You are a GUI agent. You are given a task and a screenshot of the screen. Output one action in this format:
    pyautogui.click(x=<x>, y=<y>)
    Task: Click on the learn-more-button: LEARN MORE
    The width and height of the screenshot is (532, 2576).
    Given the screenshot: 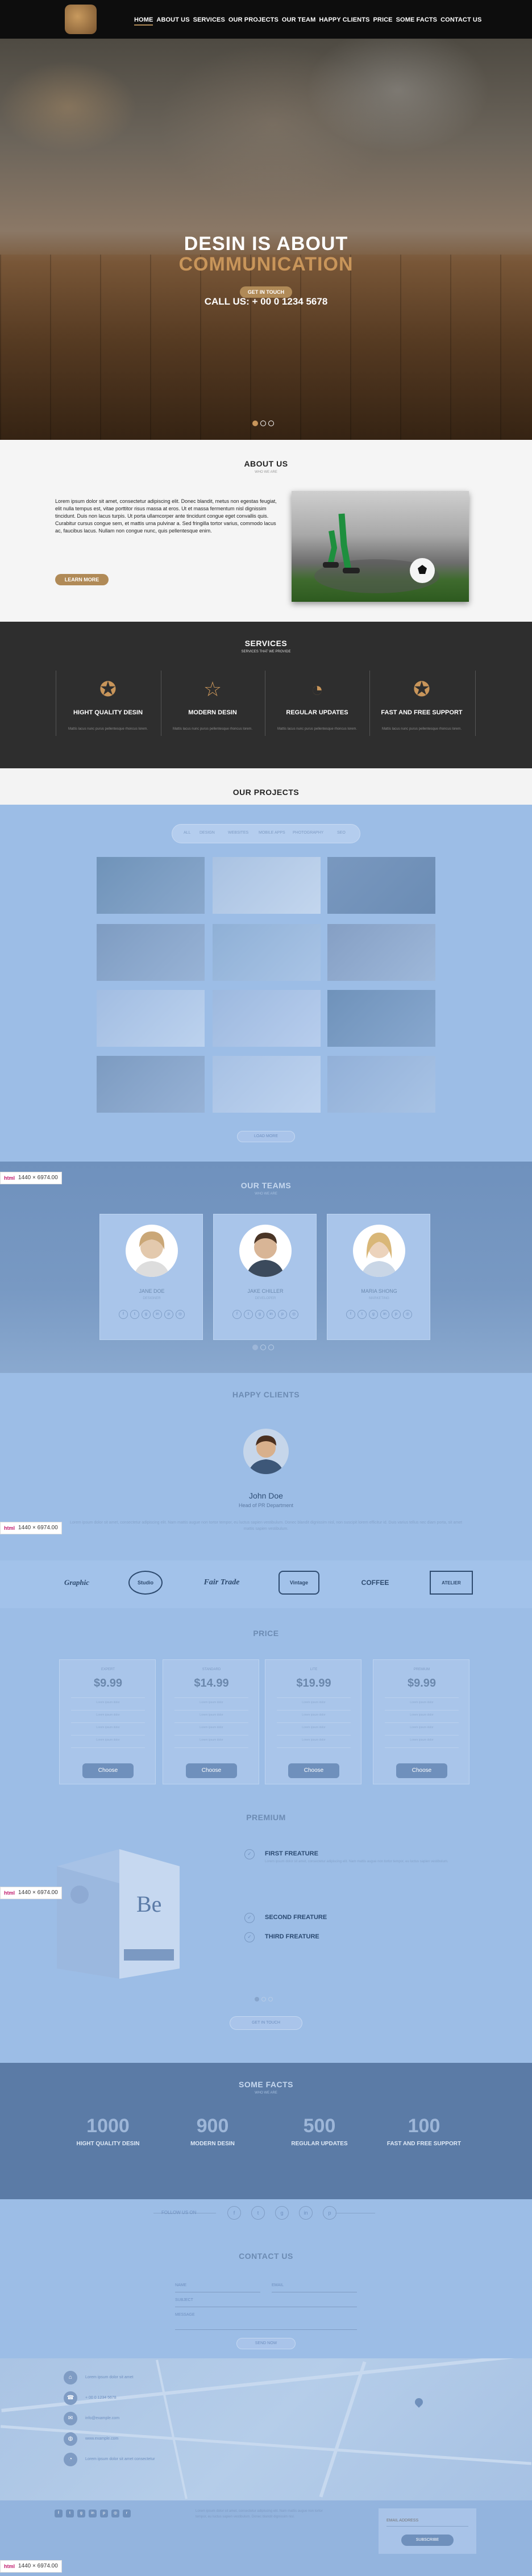 What is the action you would take?
    pyautogui.click(x=82, y=579)
    